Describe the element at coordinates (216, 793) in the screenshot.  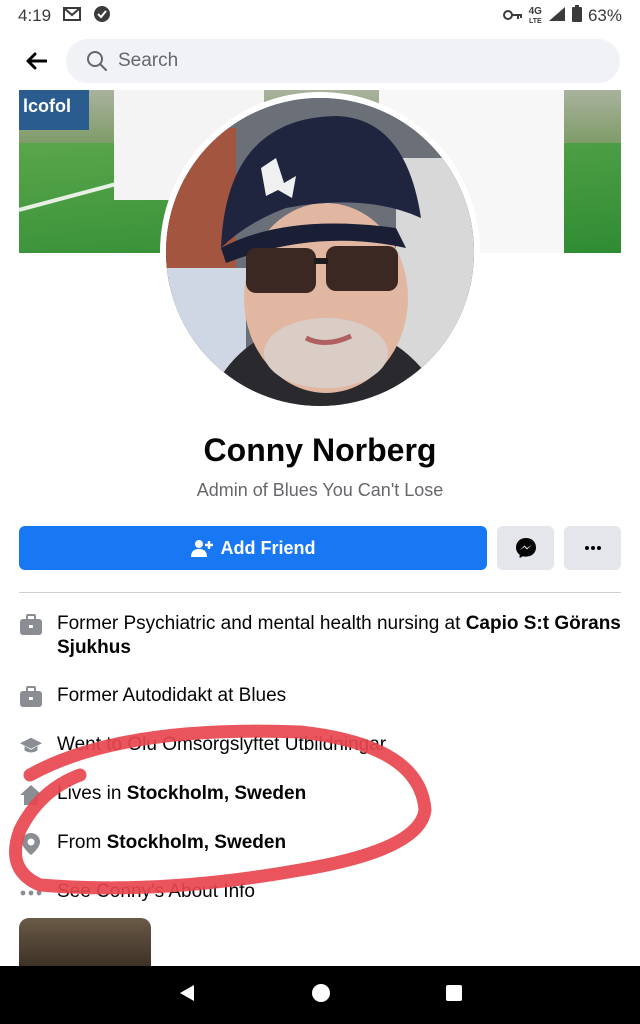
I see `lives-location-link: Stockholm, Sweden` at that location.